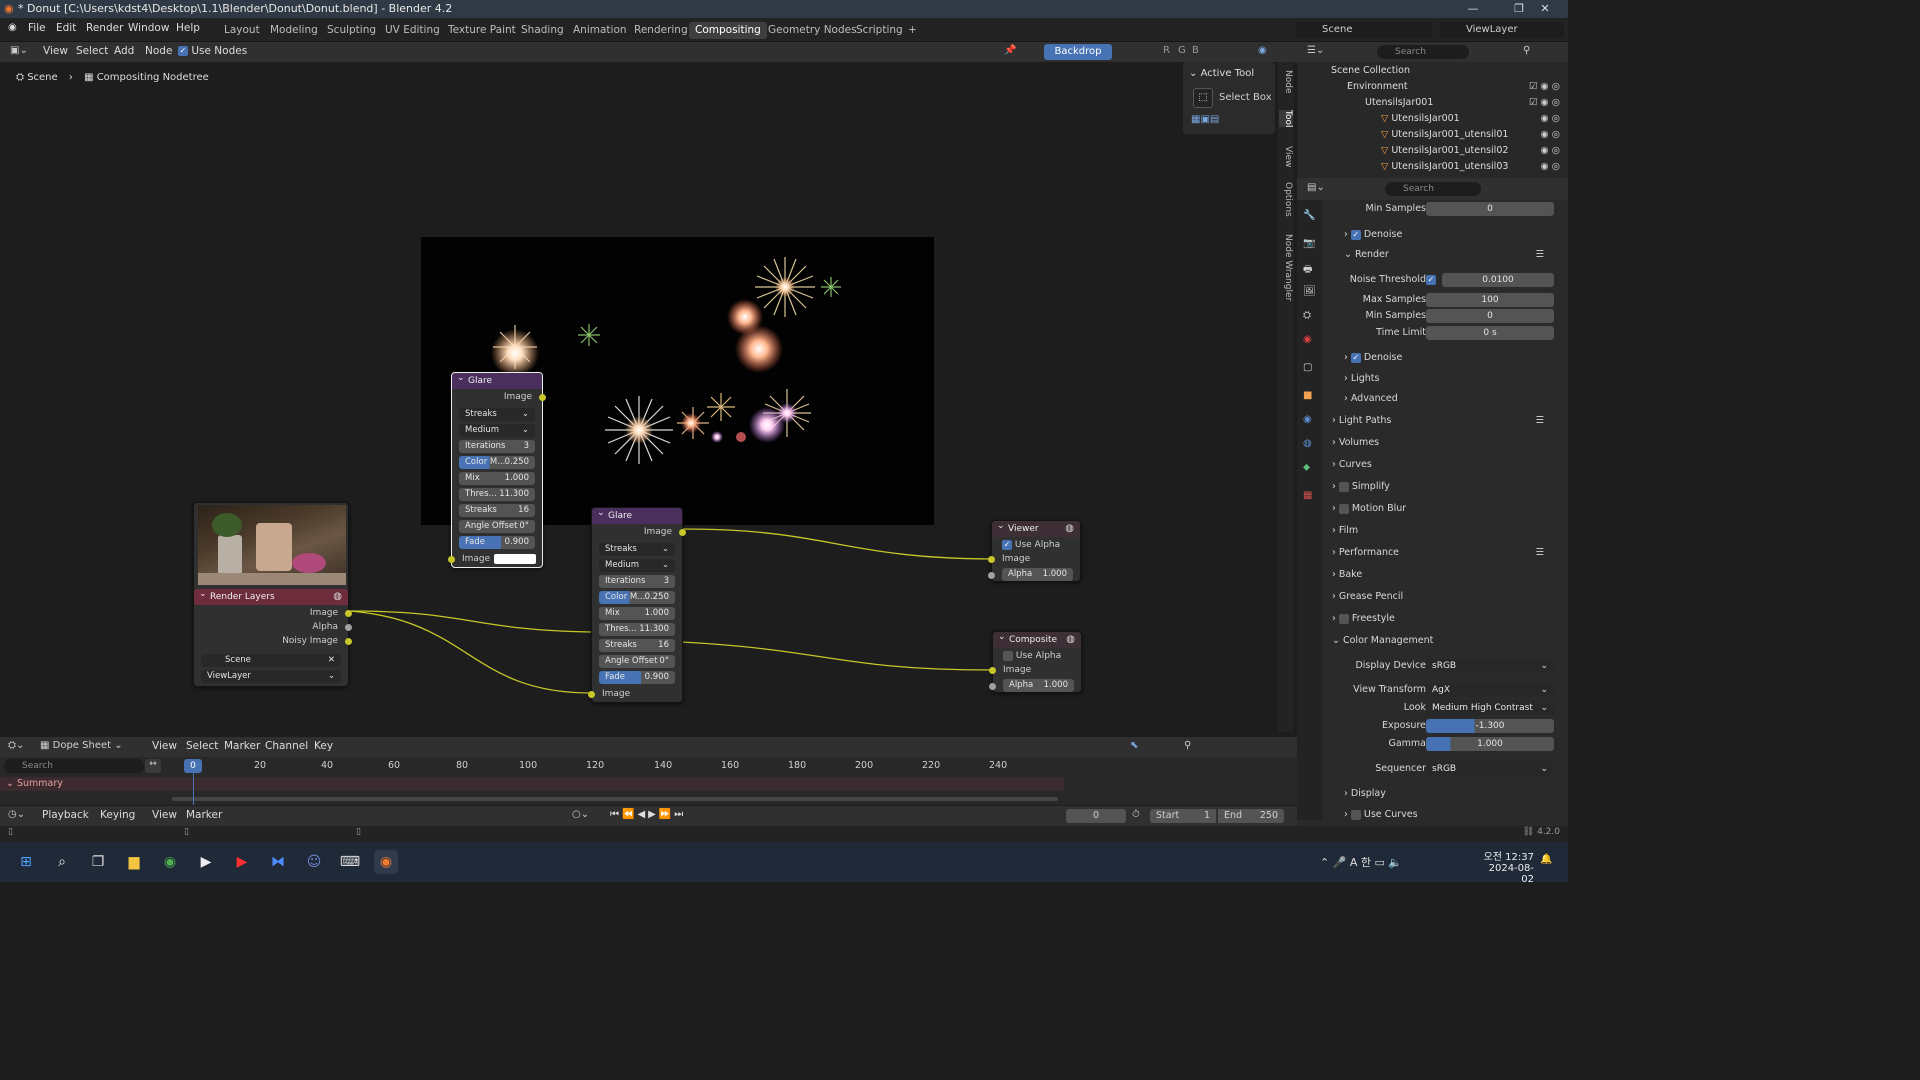 This screenshot has height=1080, width=1920. What do you see at coordinates (1507, 866) in the screenshot?
I see `clock: 오전 12:37 2024-08-02` at bounding box center [1507, 866].